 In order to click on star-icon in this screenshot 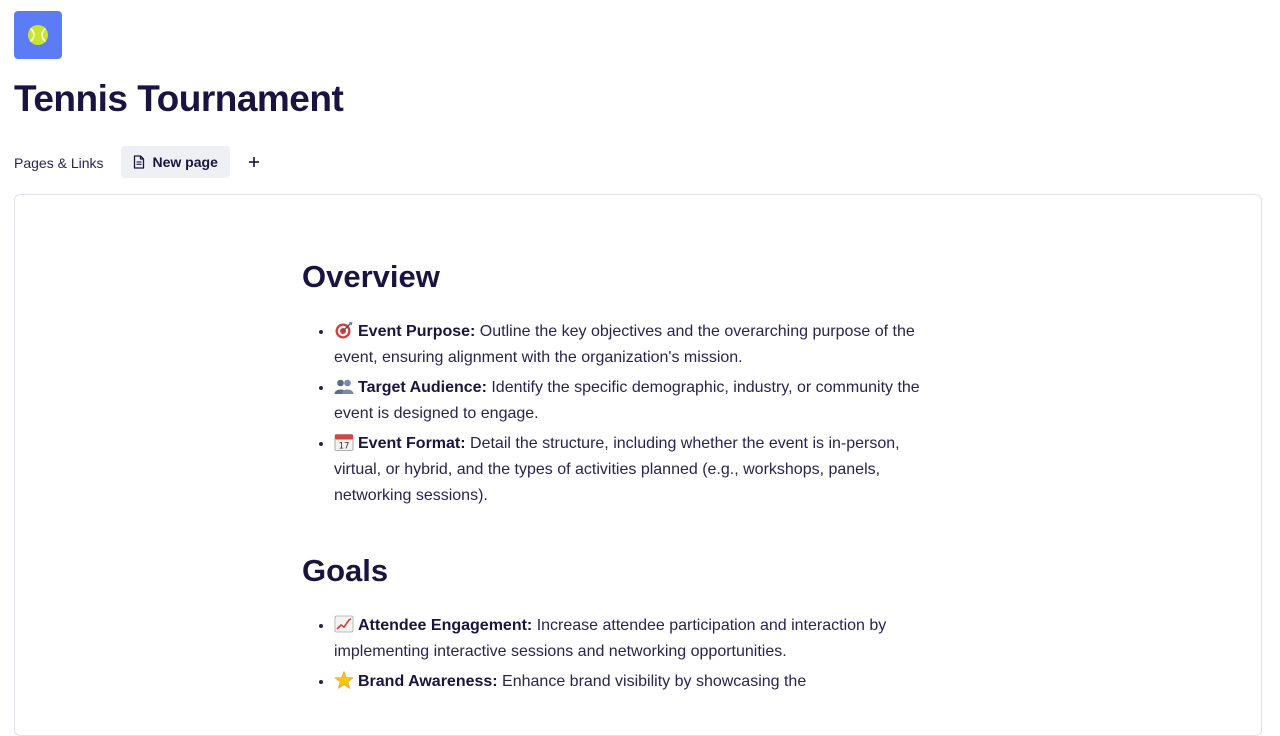, I will do `click(344, 680)`.